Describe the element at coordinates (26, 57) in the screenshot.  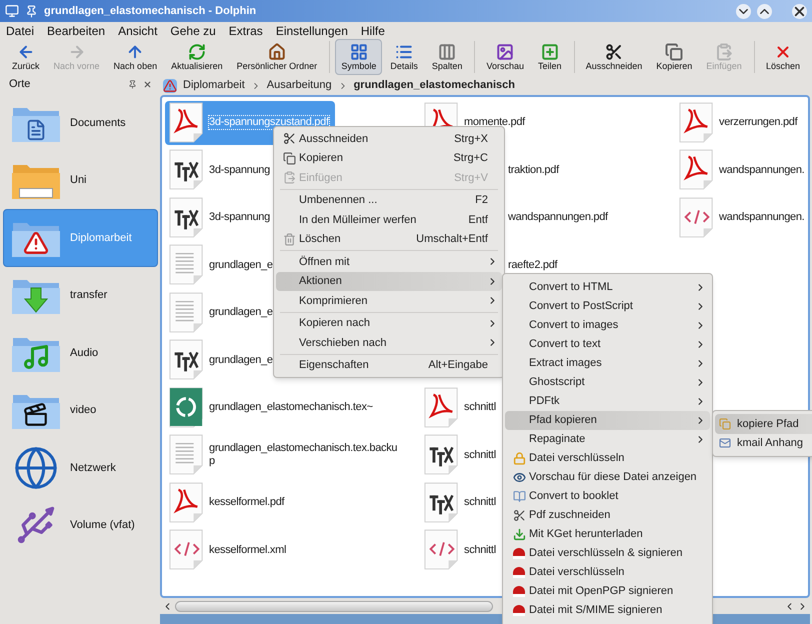
I see `back-button: Zurück` at that location.